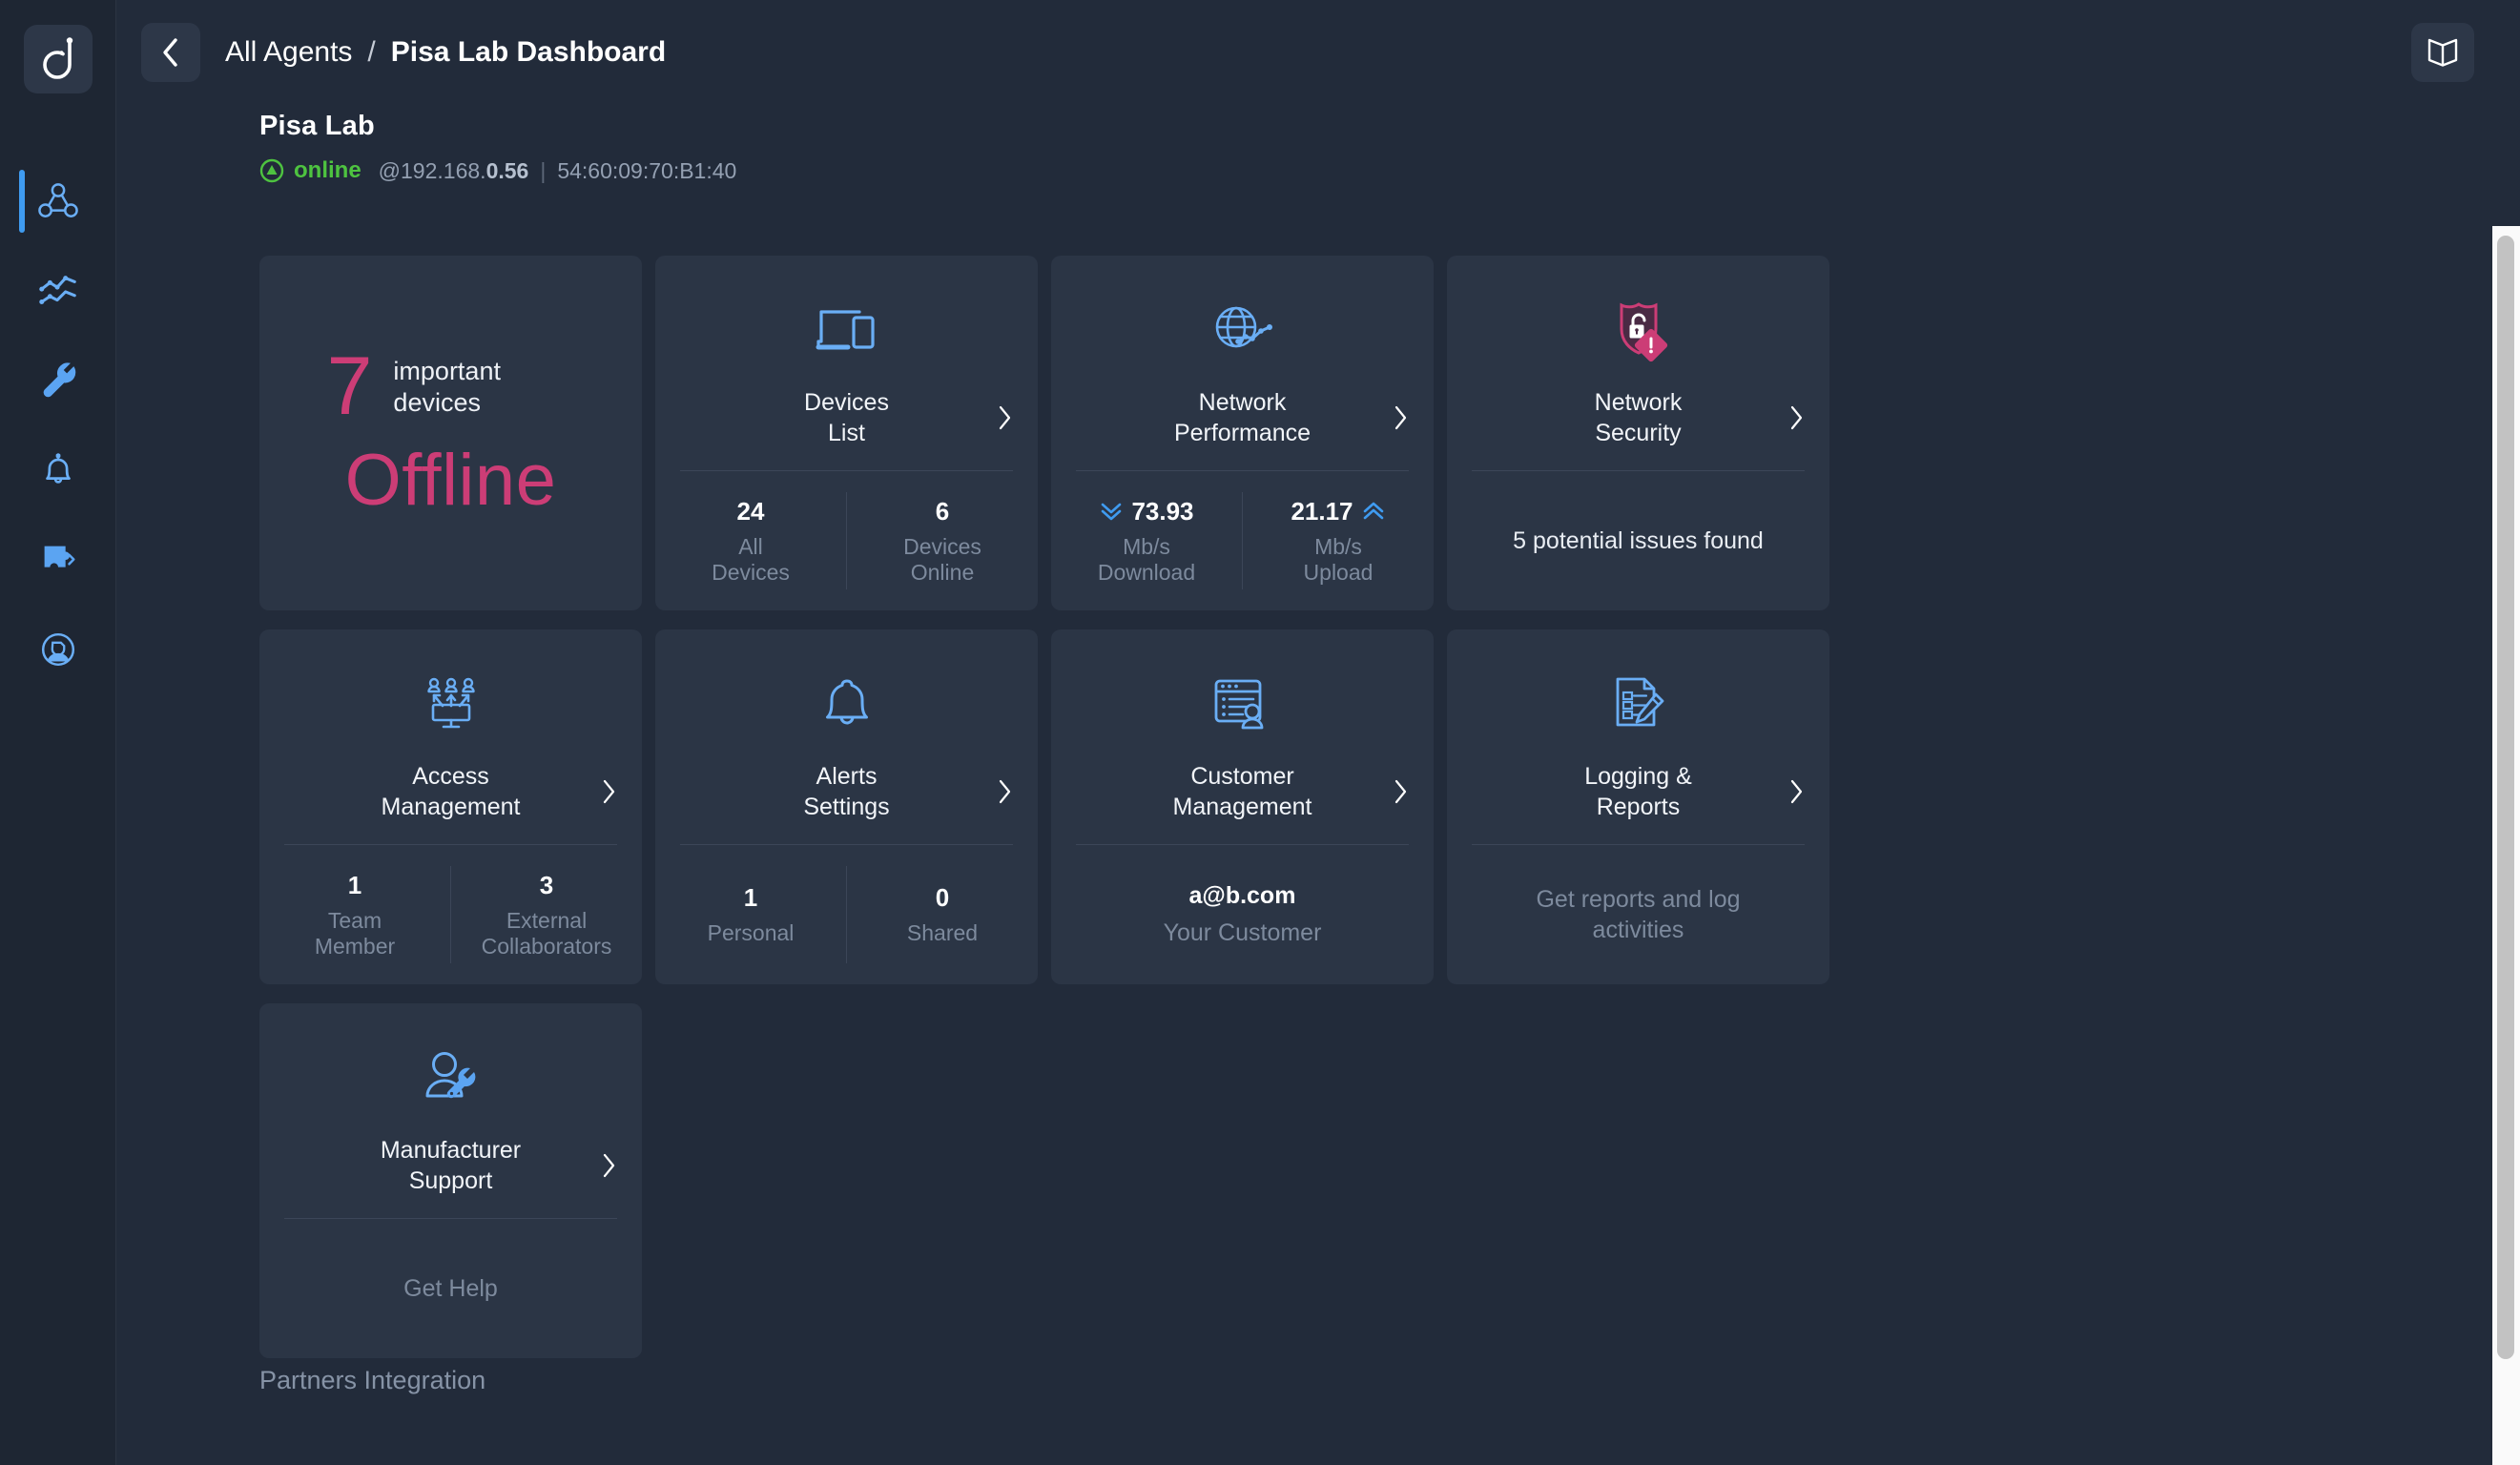 This screenshot has height=1465, width=2520. I want to click on stat-label: Team Member, so click(354, 933).